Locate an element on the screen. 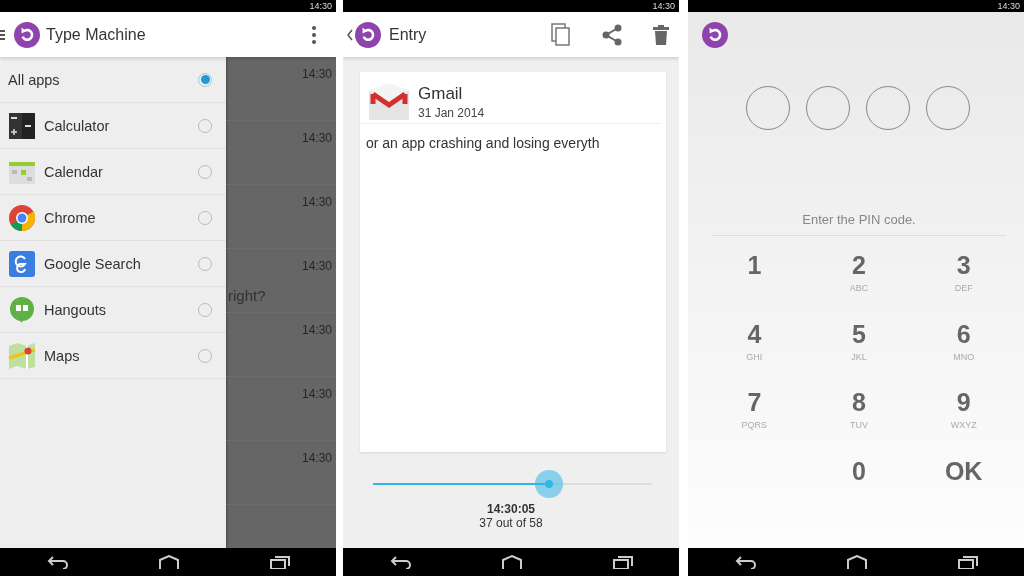 This screenshot has width=1024, height=576. app-filter-item: Maps is located at coordinates (113, 356).